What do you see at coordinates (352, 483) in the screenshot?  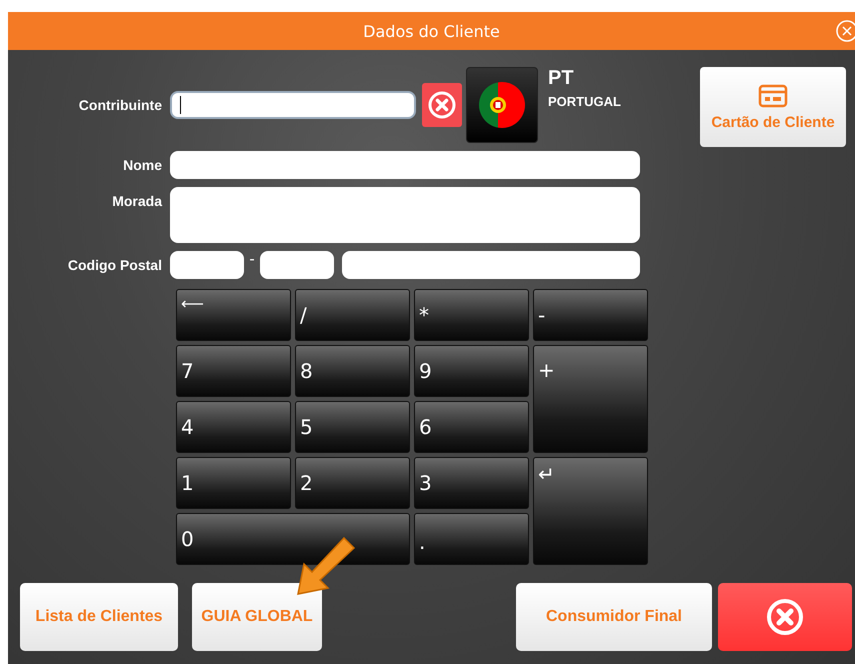 I see `keypad-key: 2` at bounding box center [352, 483].